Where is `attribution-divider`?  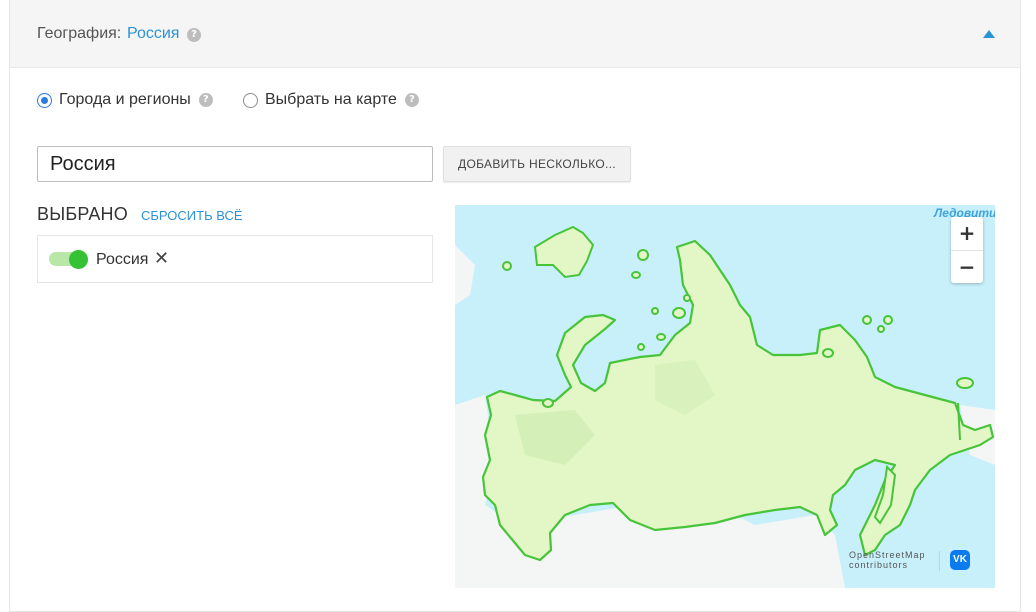
attribution-divider is located at coordinates (939, 561).